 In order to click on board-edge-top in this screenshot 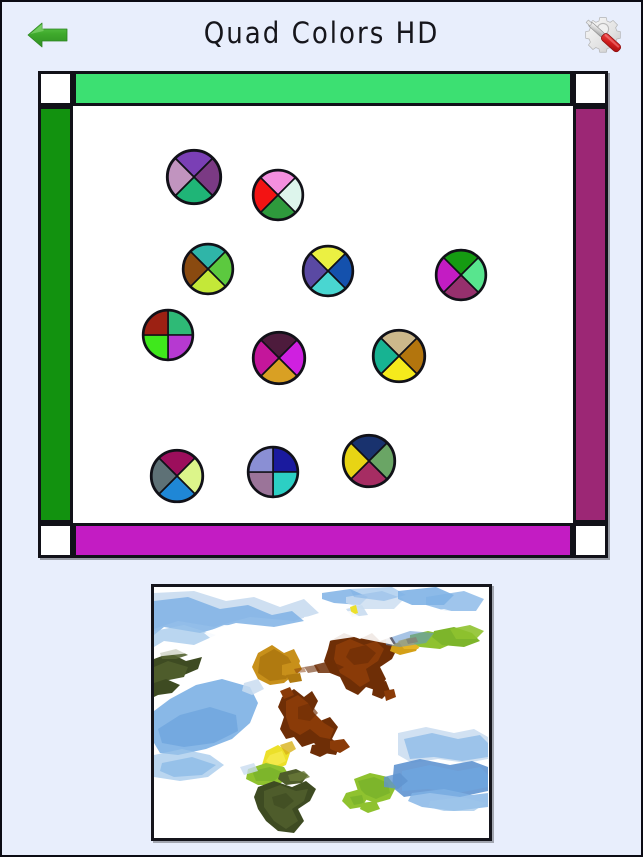, I will do `click(323, 88)`.